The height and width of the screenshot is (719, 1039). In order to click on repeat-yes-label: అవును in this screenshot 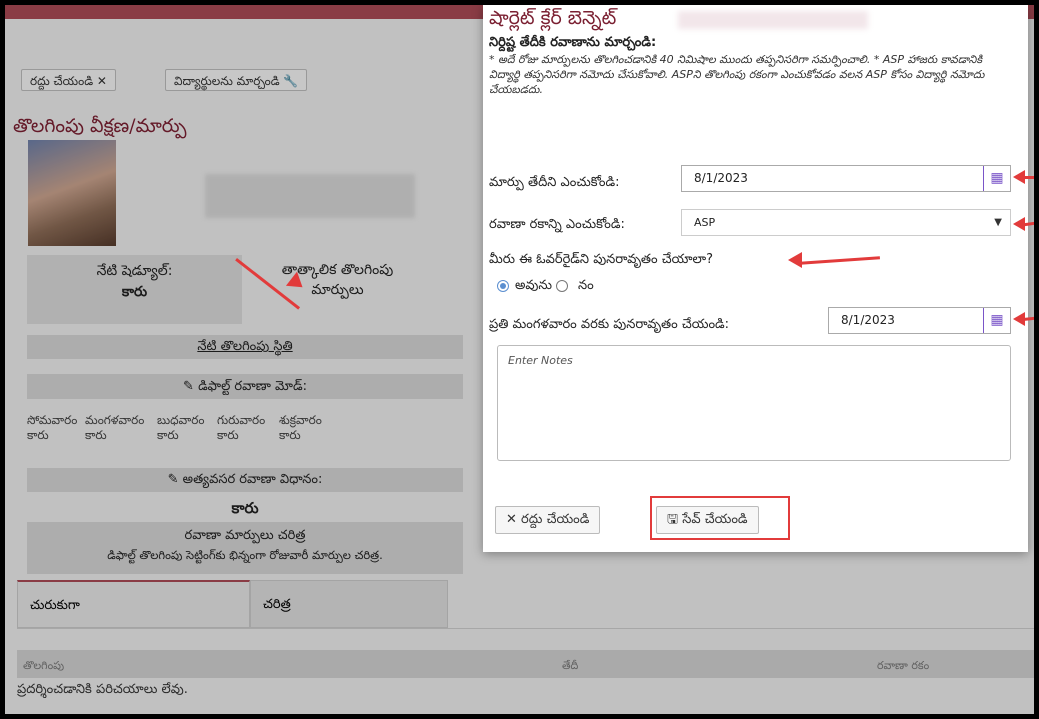, I will do `click(533, 285)`.